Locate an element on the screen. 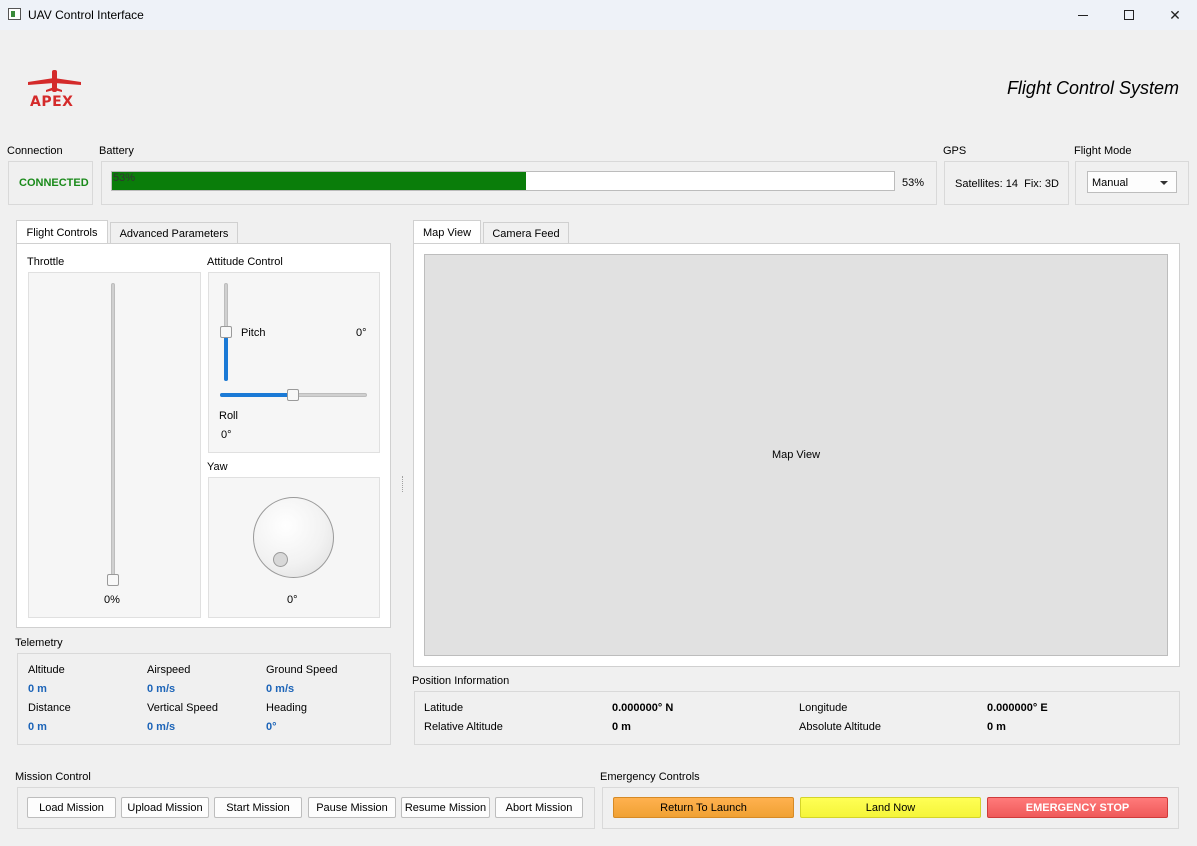 Image resolution: width=1197 pixels, height=846 pixels. battery-progress-bar: 53% is located at coordinates (503, 181).